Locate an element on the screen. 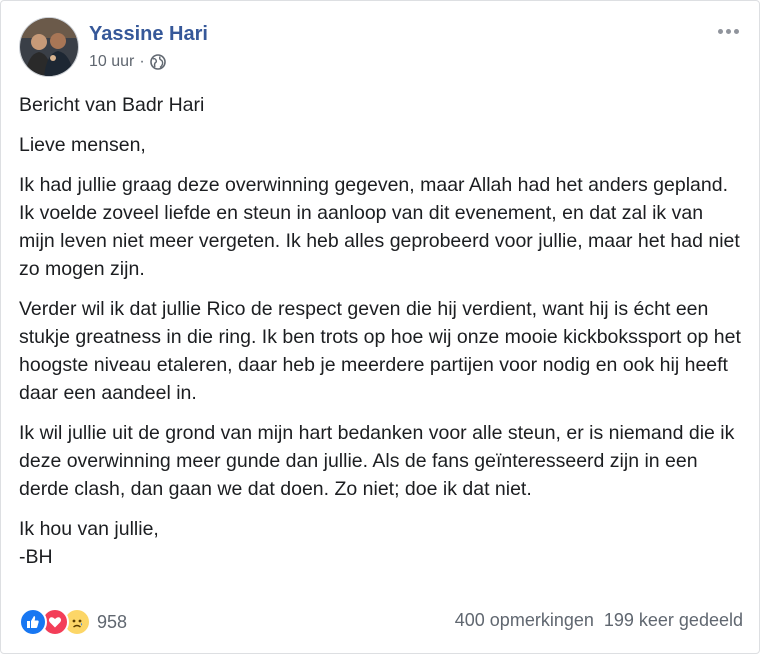 The height and width of the screenshot is (654, 760). reaction-count: 958 is located at coordinates (112, 622).